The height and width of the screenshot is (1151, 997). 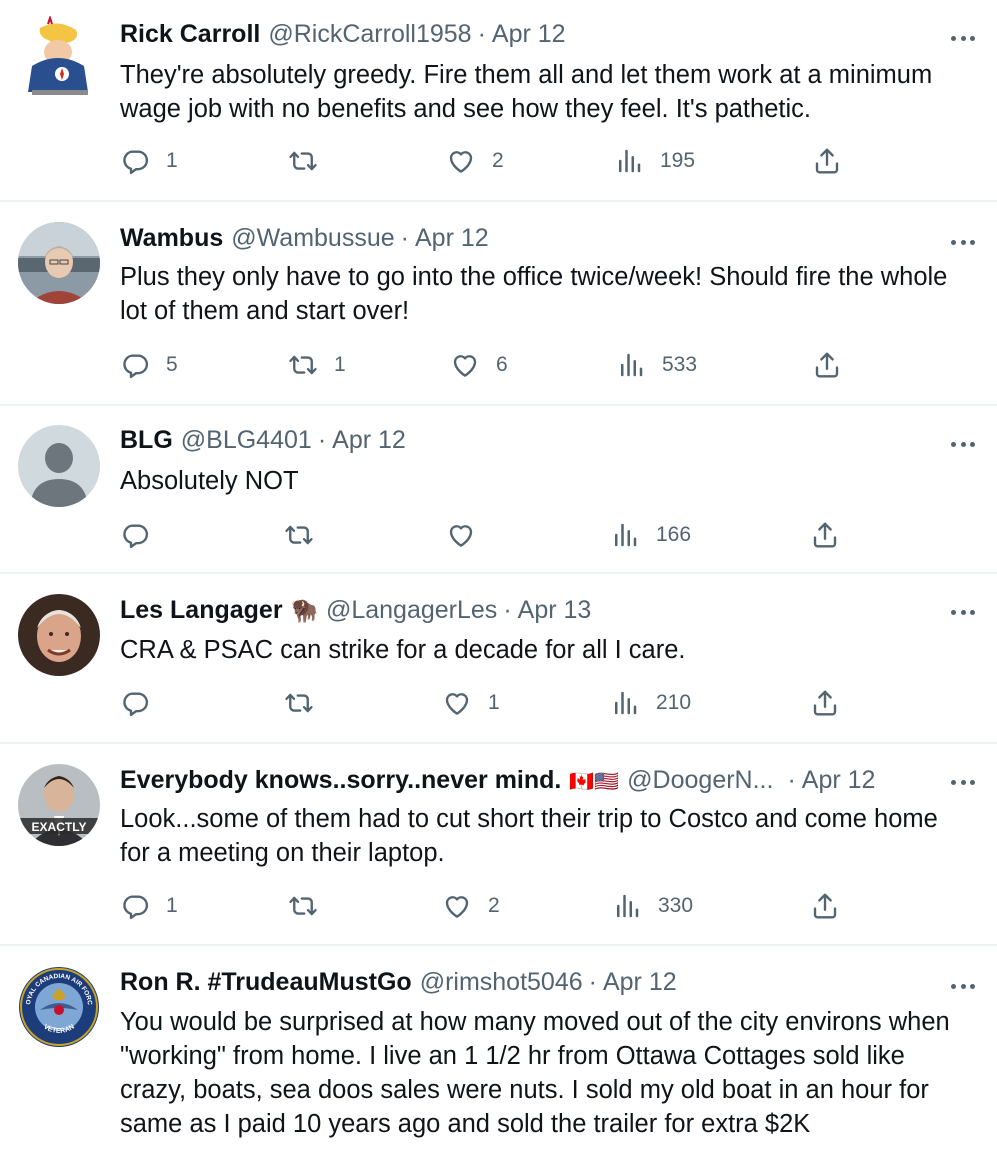 I want to click on view-count: 210, so click(x=674, y=702).